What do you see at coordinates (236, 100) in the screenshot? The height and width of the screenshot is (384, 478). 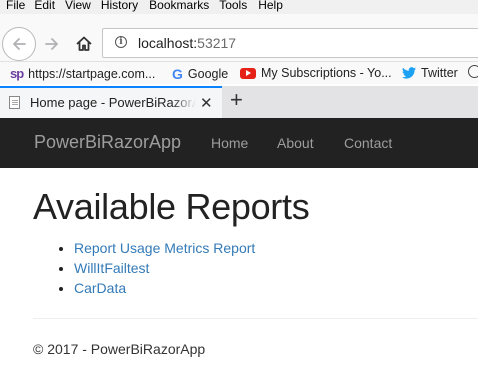 I see `new-tab-button: +` at bounding box center [236, 100].